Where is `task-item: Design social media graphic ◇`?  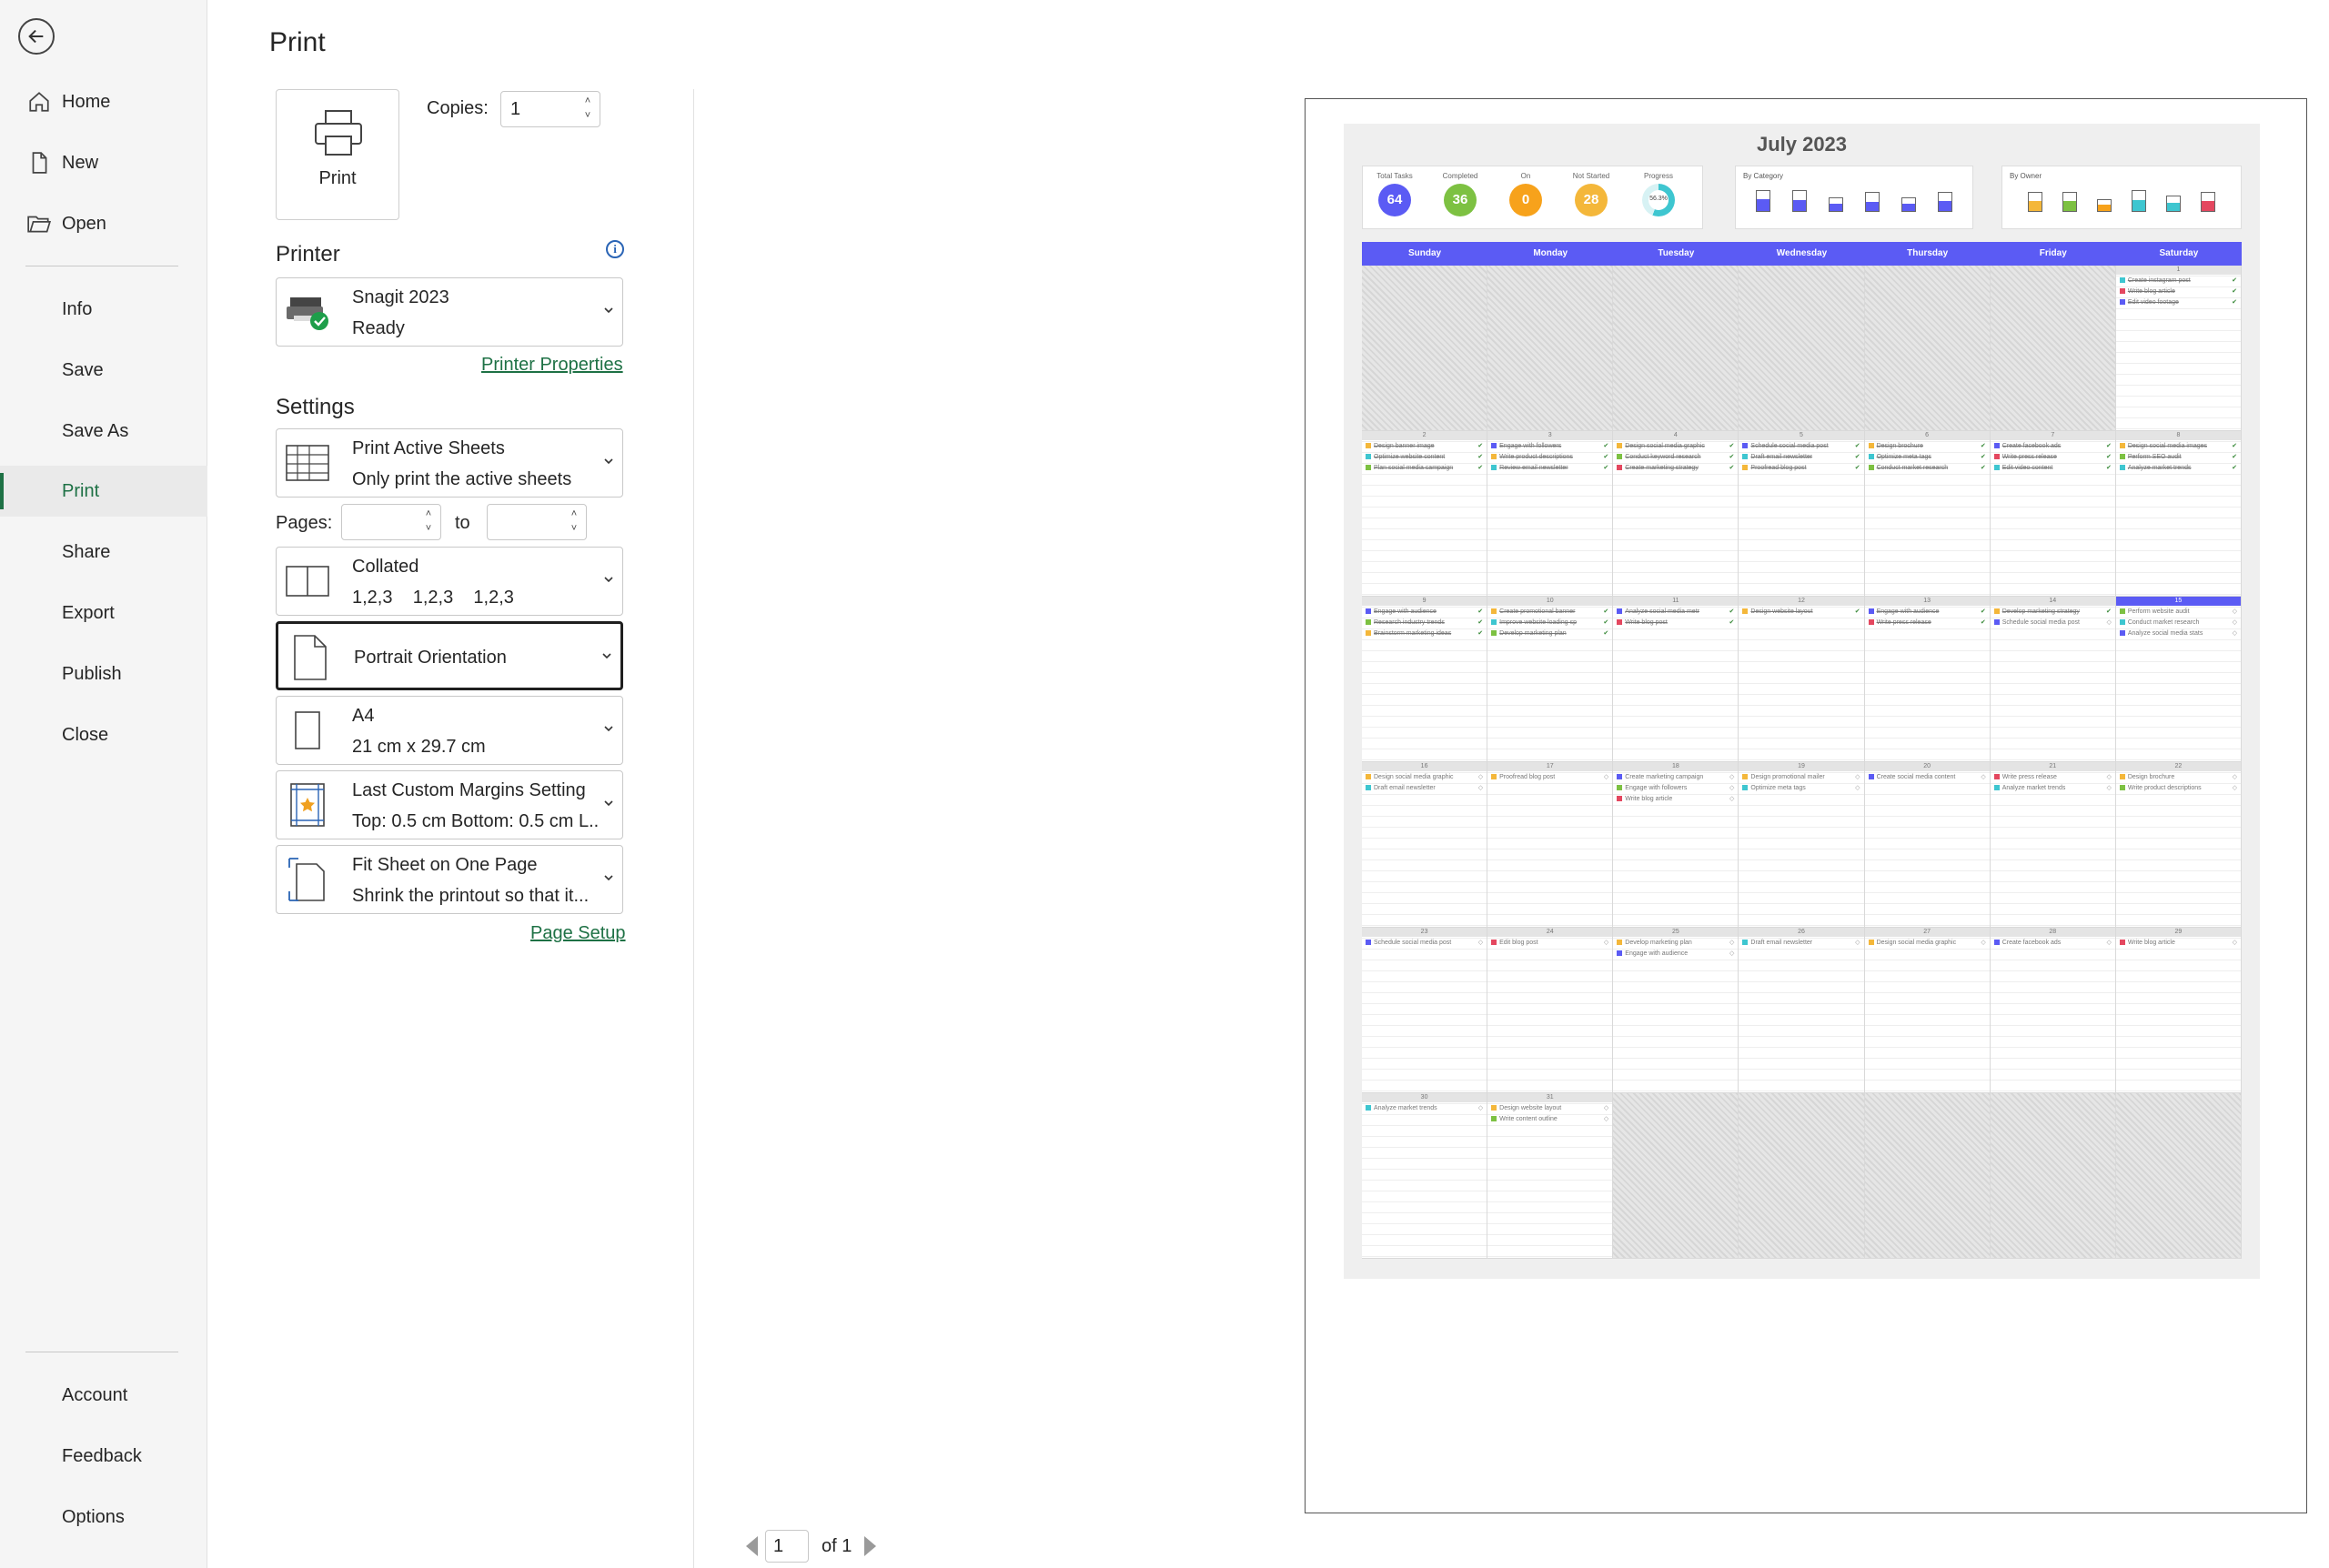 task-item: Design social media graphic ◇ is located at coordinates (1927, 942).